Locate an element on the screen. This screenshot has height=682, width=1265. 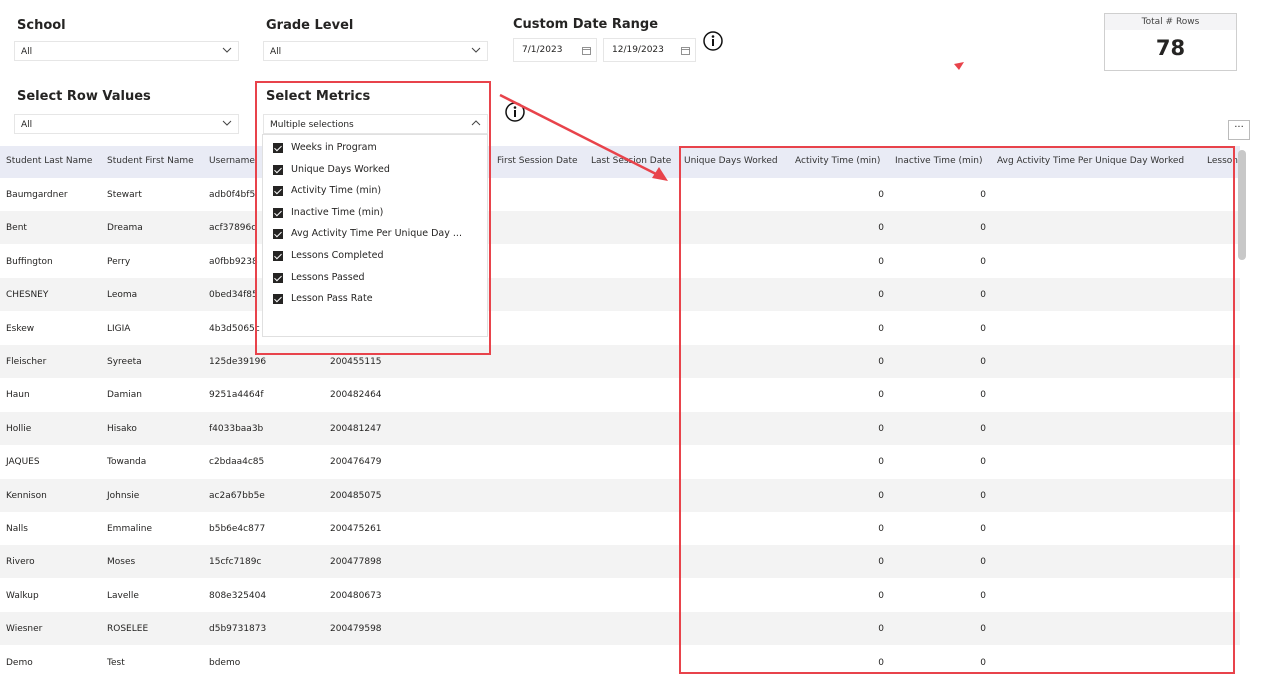
cell-last-name: JAQUES is located at coordinates (23, 462).